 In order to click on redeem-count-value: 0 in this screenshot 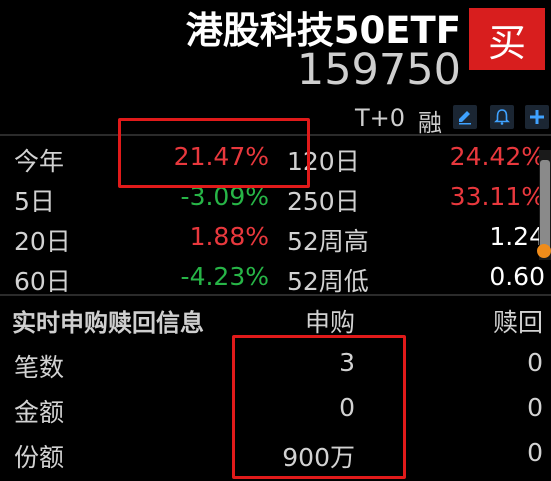, I will do `click(535, 362)`.